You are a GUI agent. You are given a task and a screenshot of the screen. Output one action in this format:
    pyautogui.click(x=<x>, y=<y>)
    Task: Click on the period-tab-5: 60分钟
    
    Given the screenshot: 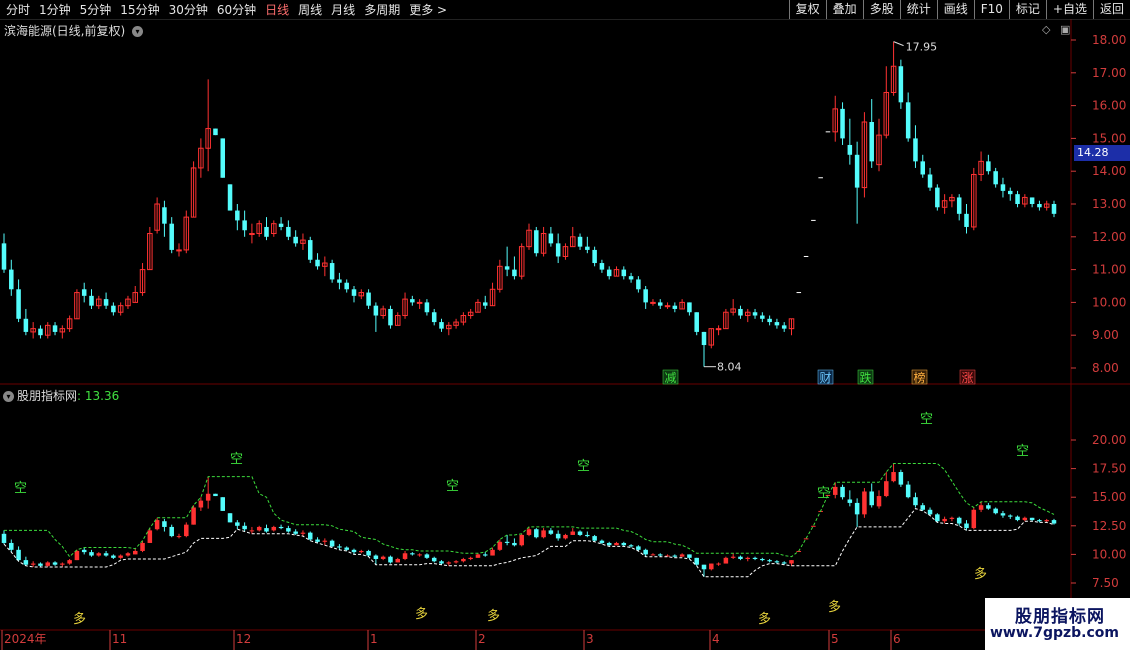 What is the action you would take?
    pyautogui.click(x=236, y=9)
    